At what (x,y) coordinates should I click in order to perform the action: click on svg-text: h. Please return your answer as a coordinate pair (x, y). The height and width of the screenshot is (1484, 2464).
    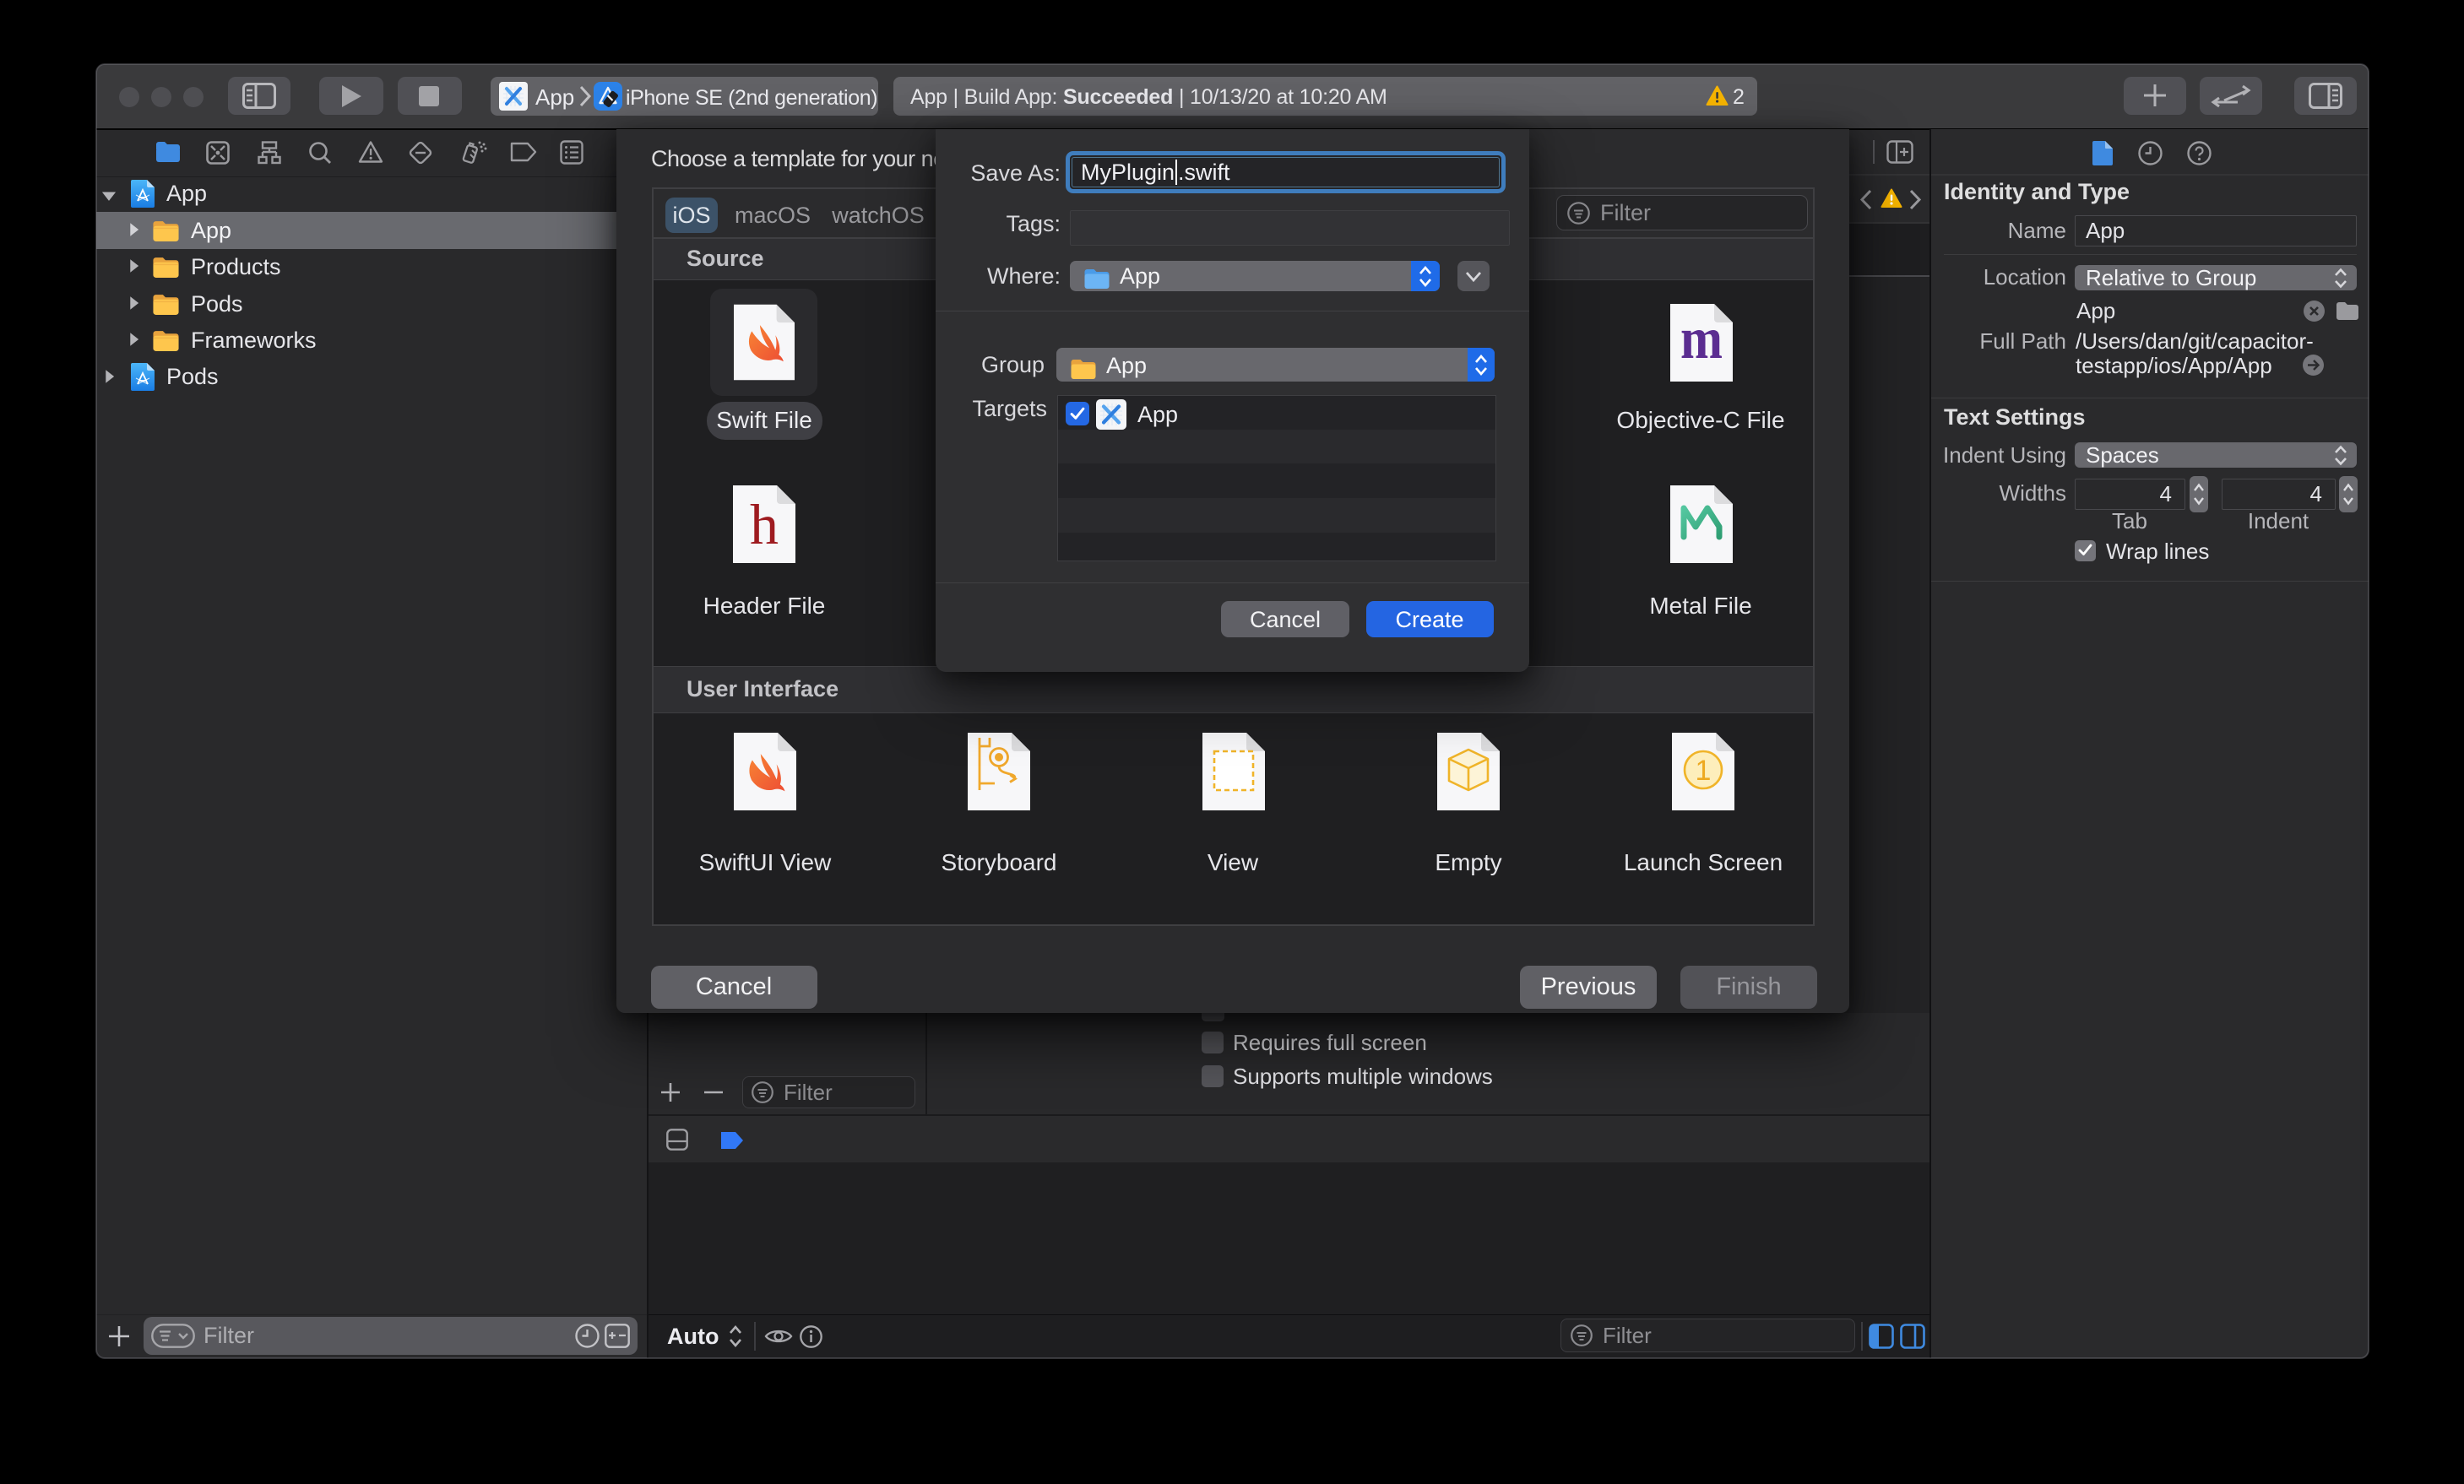
    Looking at the image, I should click on (764, 524).